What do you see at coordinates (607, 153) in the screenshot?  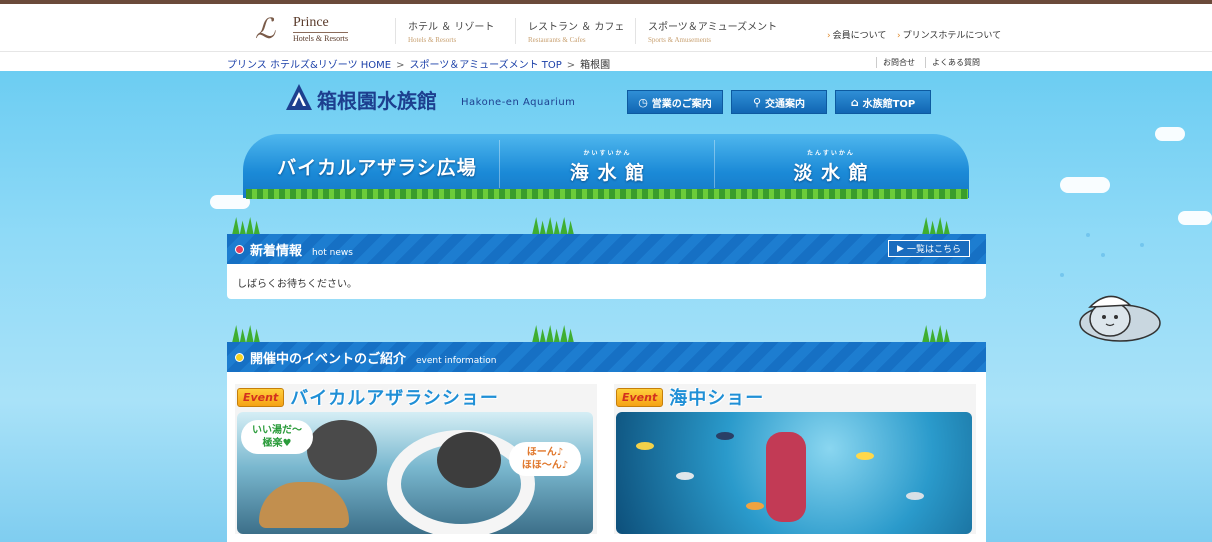 I see `tab-seawater-ruby: かいすいかん` at bounding box center [607, 153].